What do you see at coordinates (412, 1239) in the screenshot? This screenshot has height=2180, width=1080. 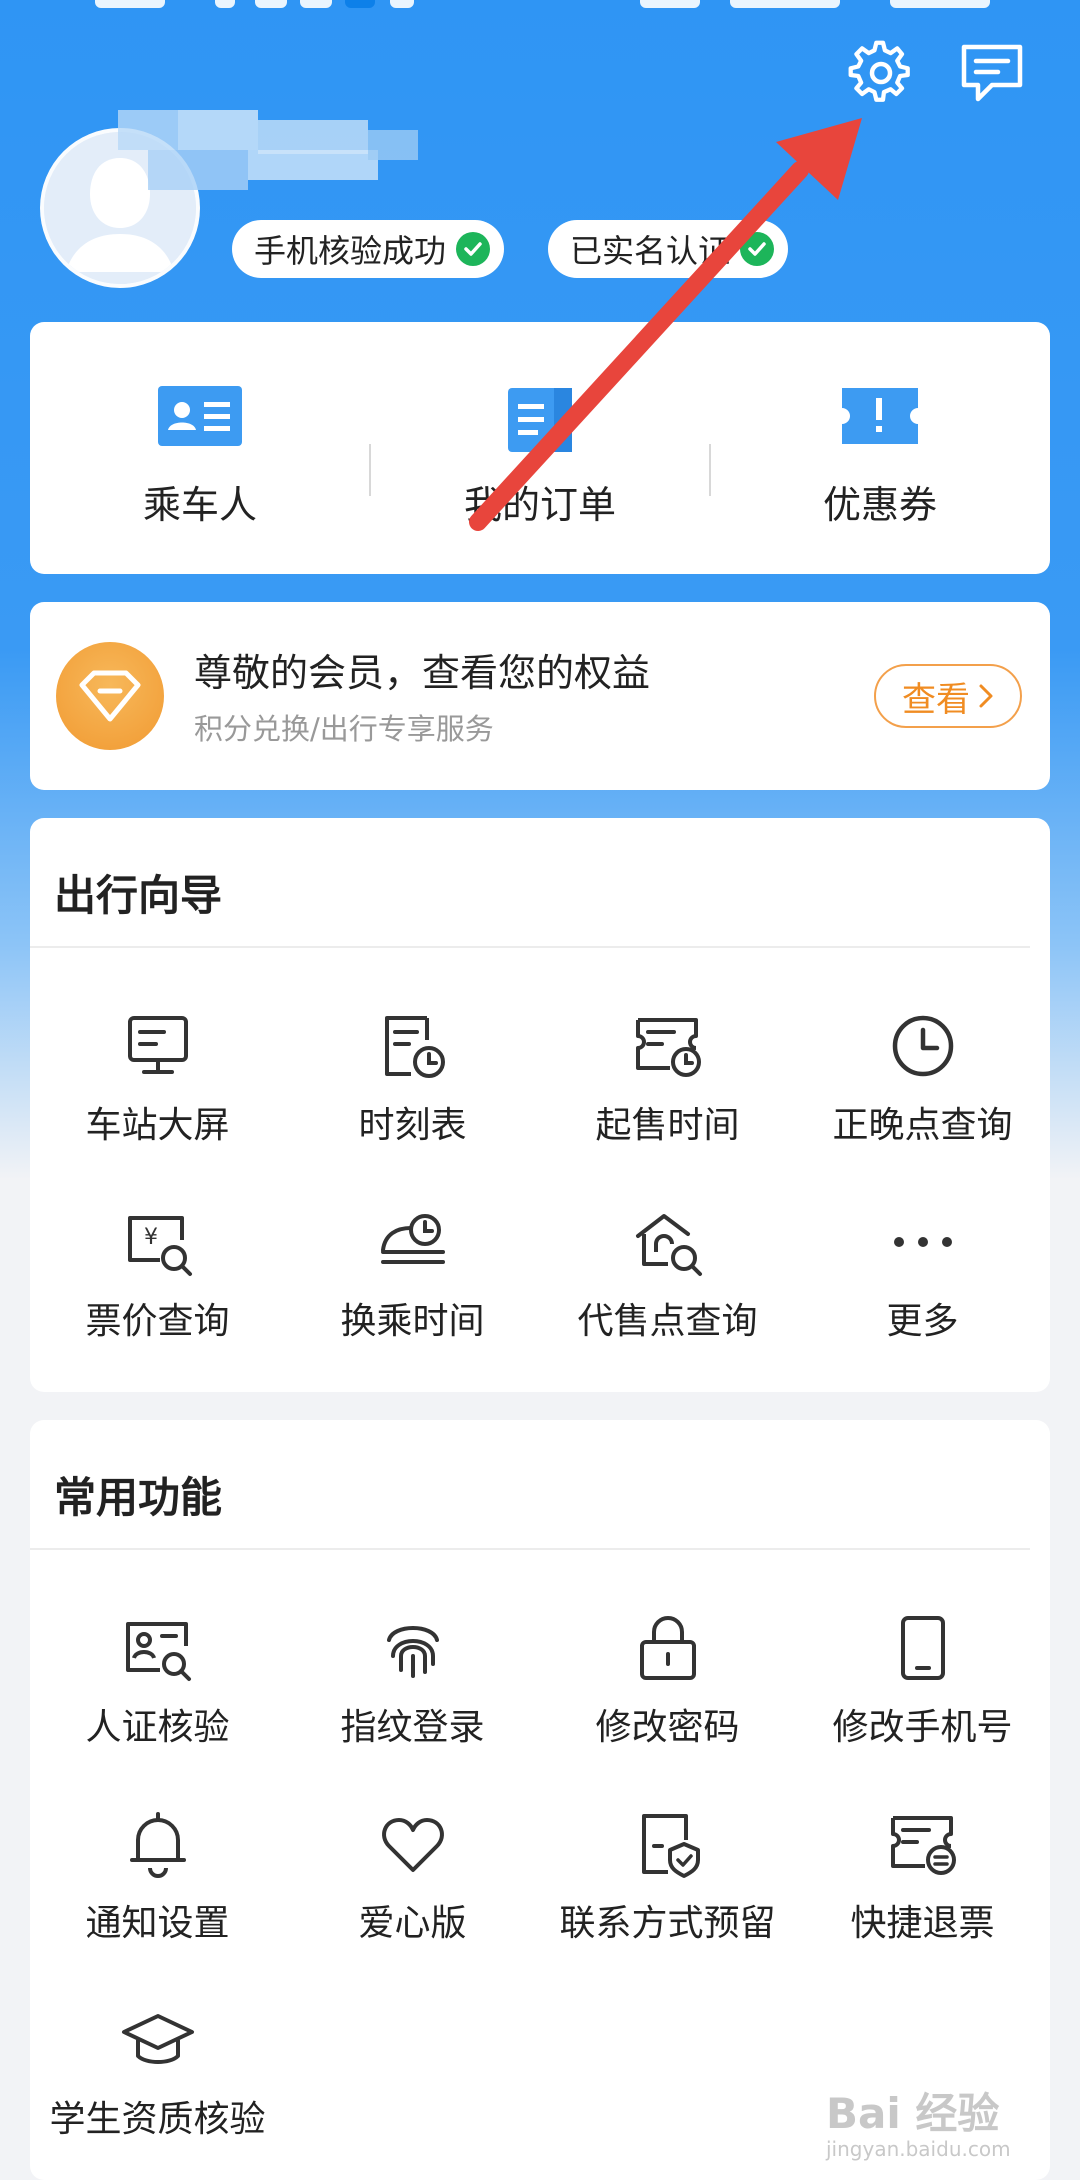 I see `transfer-time-icon` at bounding box center [412, 1239].